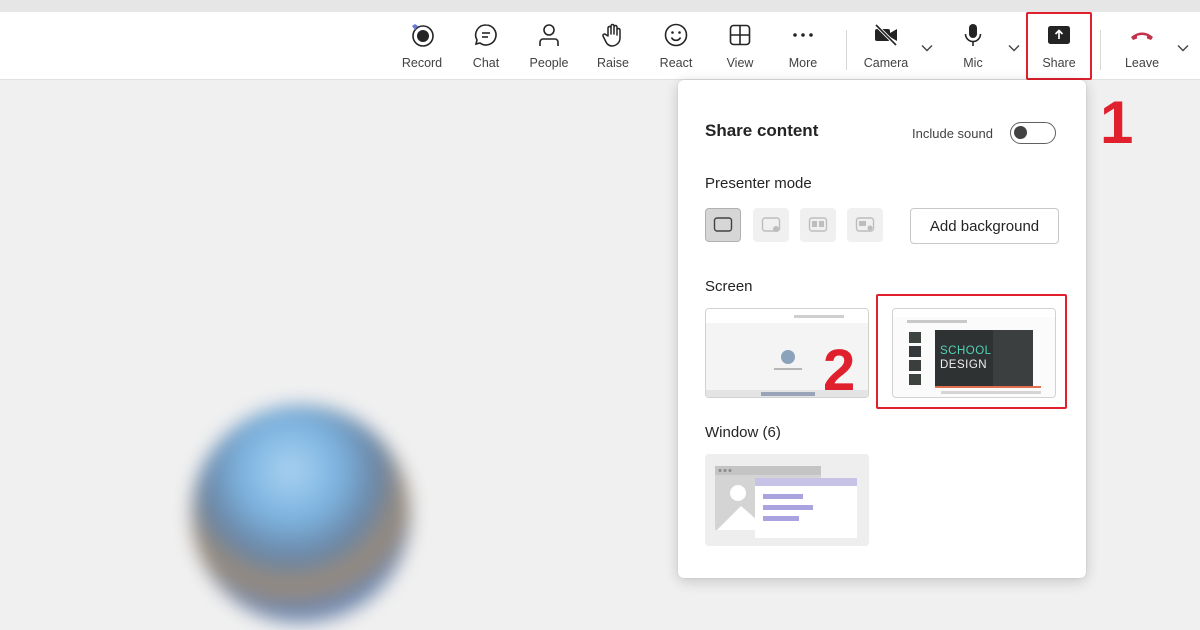  What do you see at coordinates (973, 35) in the screenshot?
I see `mic-icon` at bounding box center [973, 35].